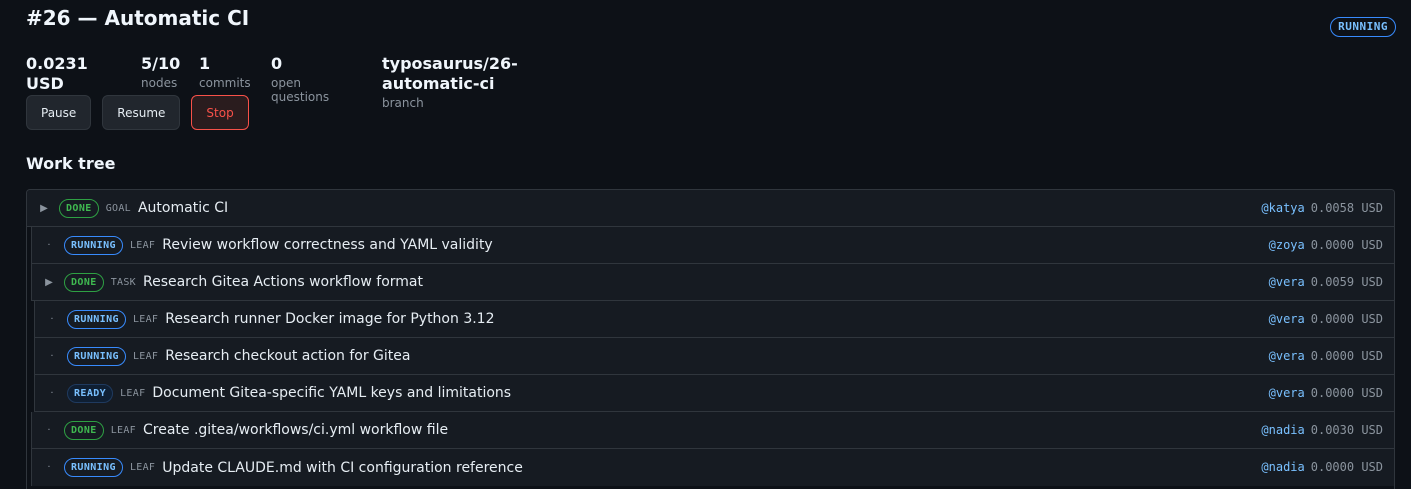 The image size is (1411, 489). I want to click on node-meta: @vera 0.0059 USD, so click(1326, 282).